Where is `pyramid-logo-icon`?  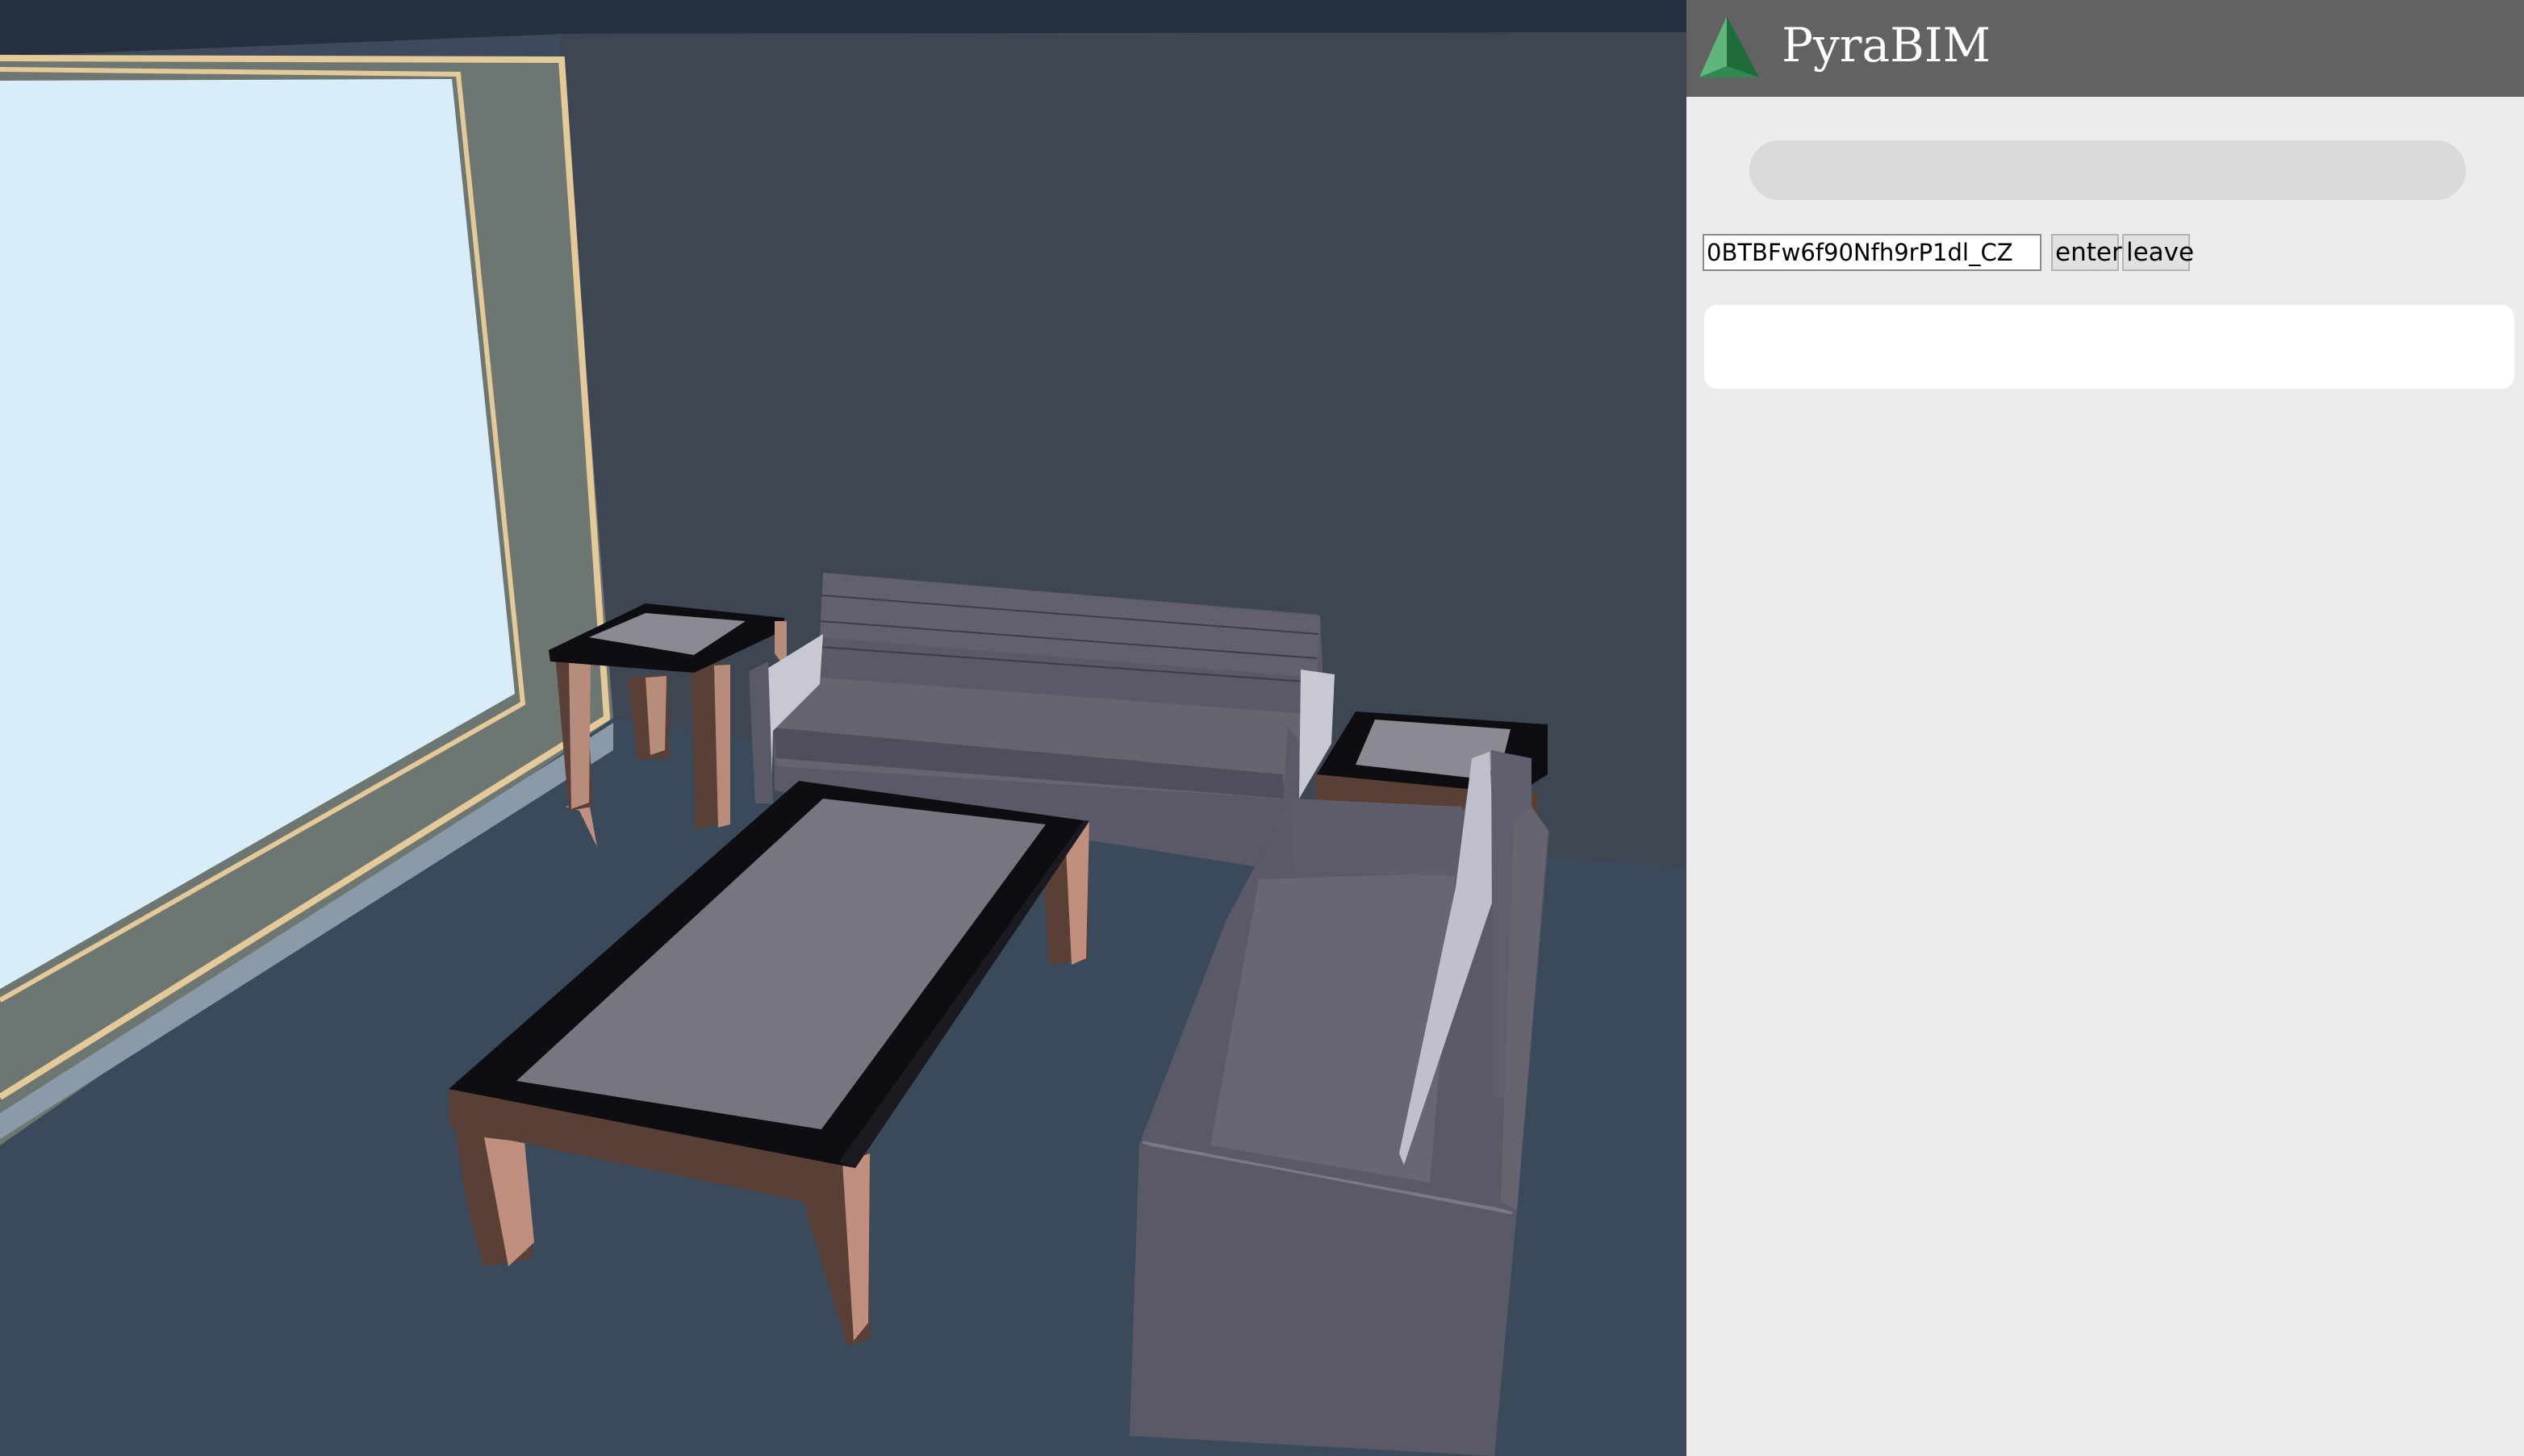 pyramid-logo-icon is located at coordinates (1729, 46).